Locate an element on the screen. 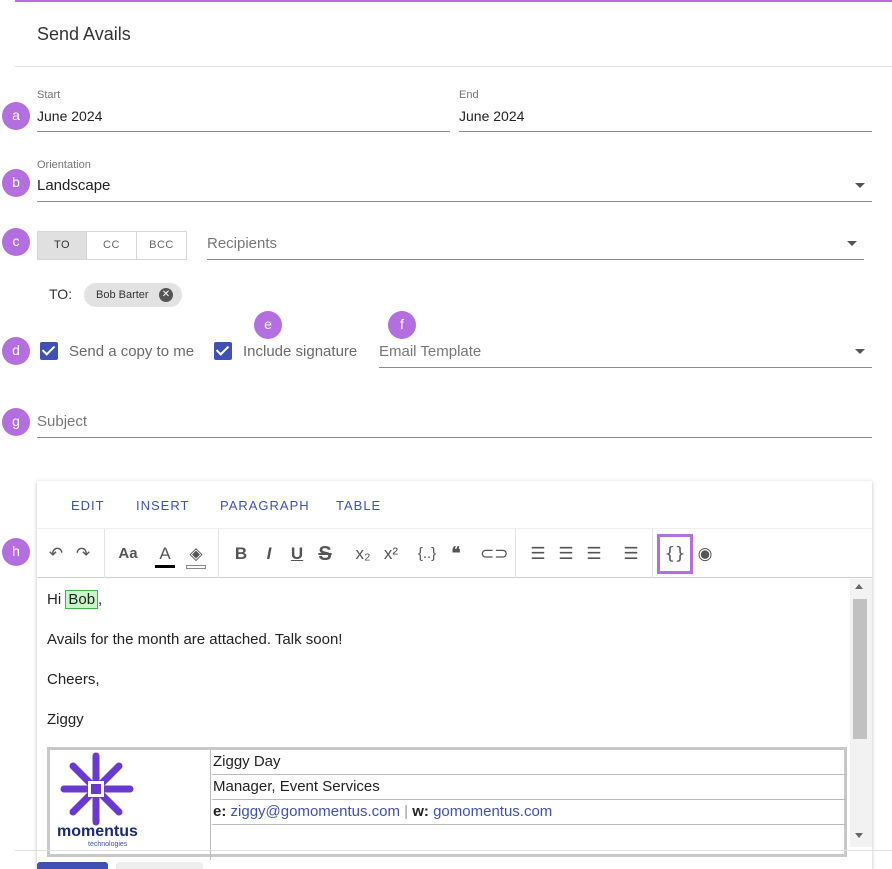 This screenshot has height=869, width=892. greeting-line: Hi Bob, is located at coordinates (75, 599).